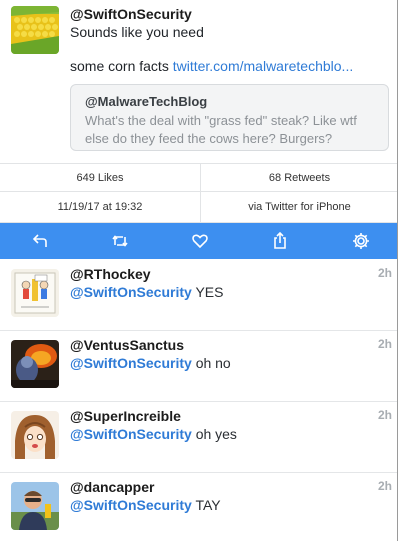  What do you see at coordinates (299, 207) in the screenshot?
I see `tweet-source: via Twitter for iPhone` at bounding box center [299, 207].